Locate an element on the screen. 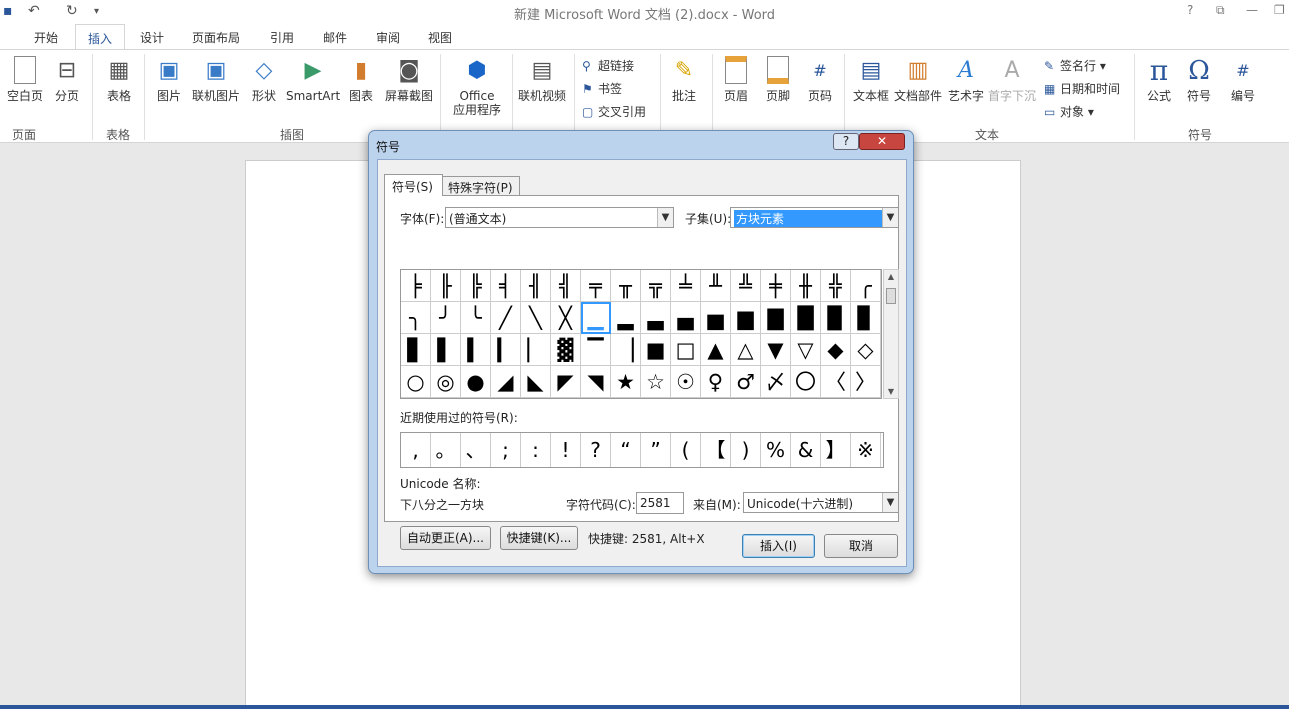 The width and height of the screenshot is (1289, 709). symbol-cell: △ is located at coordinates (746, 350).